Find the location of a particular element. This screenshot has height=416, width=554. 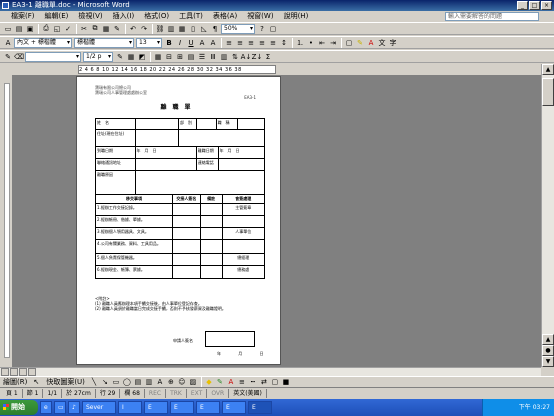

increase-indent-icon: ⇥ is located at coordinates (333, 43).